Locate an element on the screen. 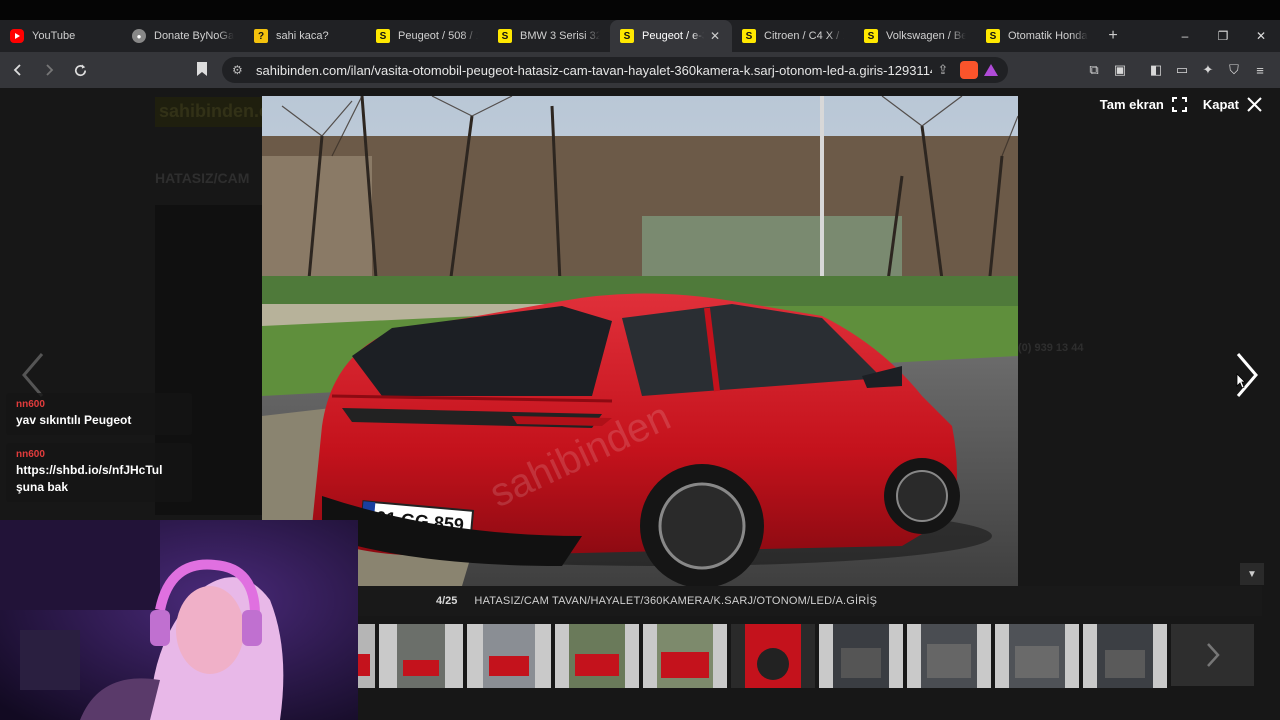 This screenshot has width=1280, height=720. brave-shields-icon is located at coordinates (969, 70).